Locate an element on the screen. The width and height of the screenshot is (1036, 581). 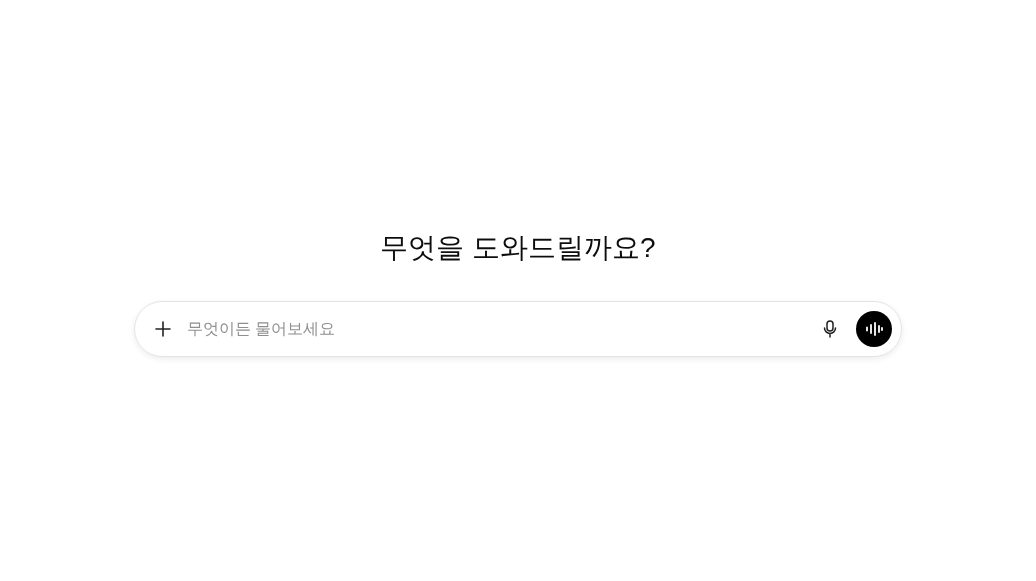
heading: 무엇을 도와드릴까요? is located at coordinates (518, 247).